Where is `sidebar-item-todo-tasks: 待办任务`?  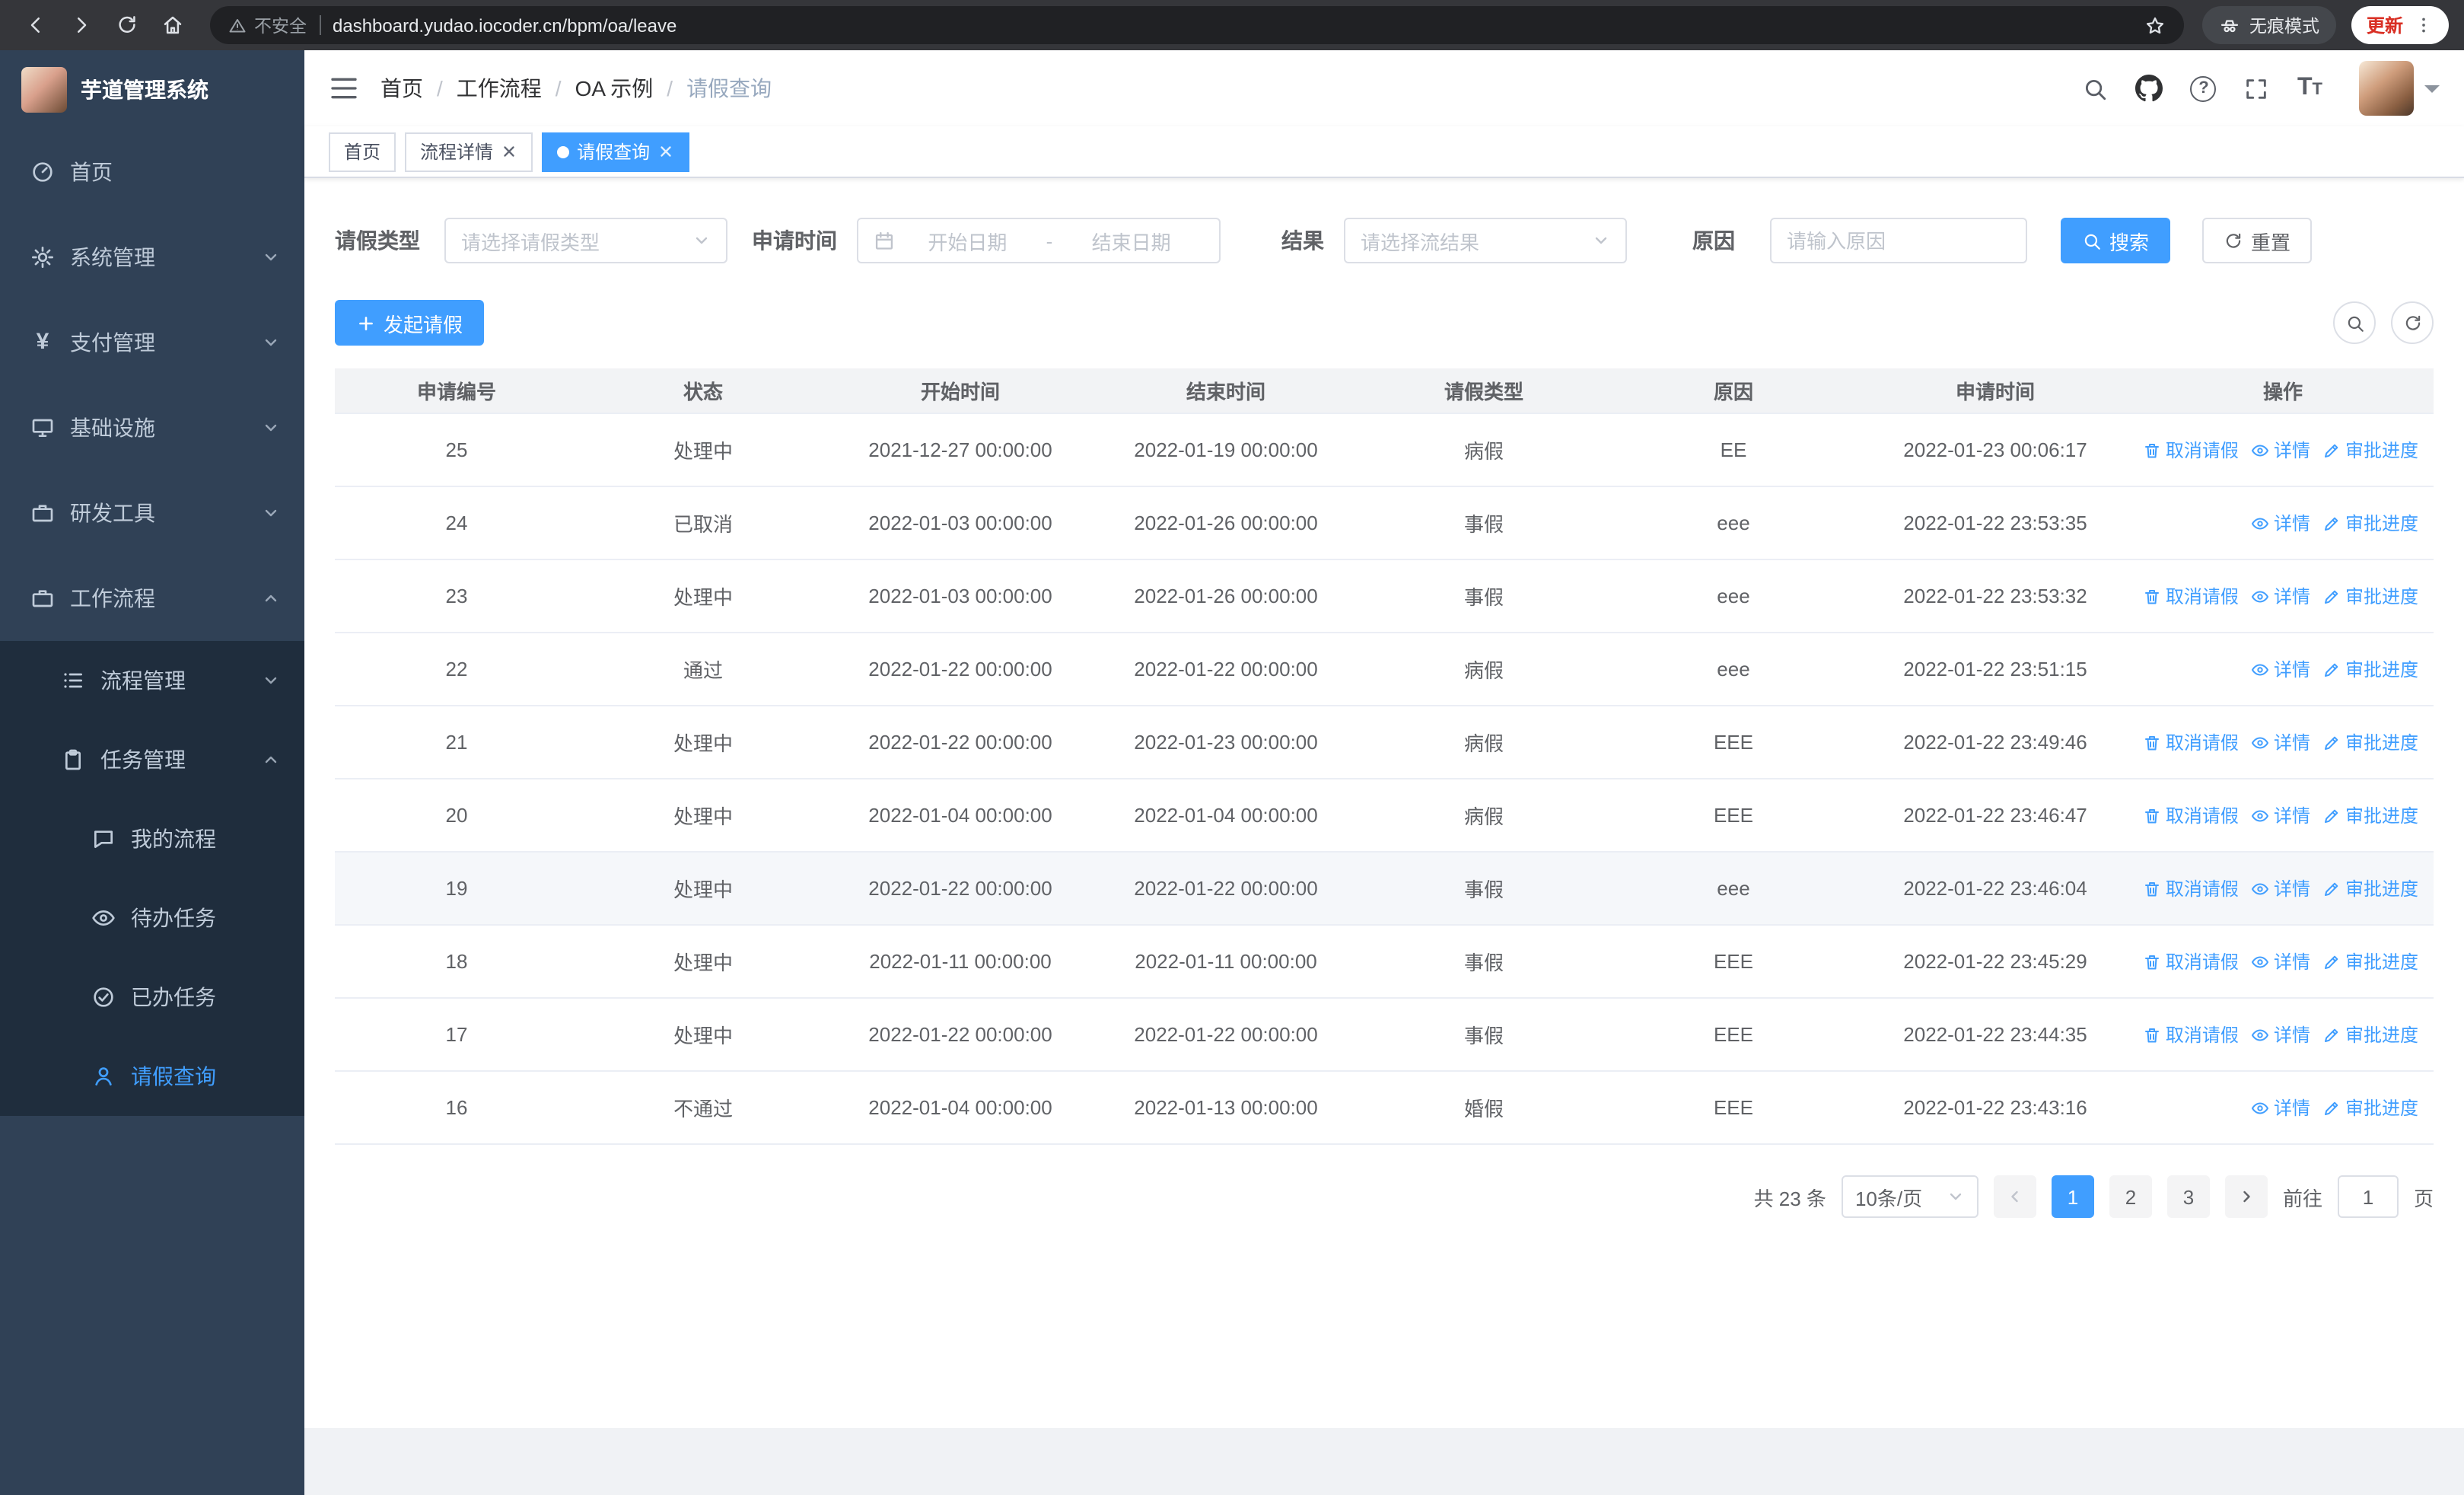 sidebar-item-todo-tasks: 待办任务 is located at coordinates (152, 918).